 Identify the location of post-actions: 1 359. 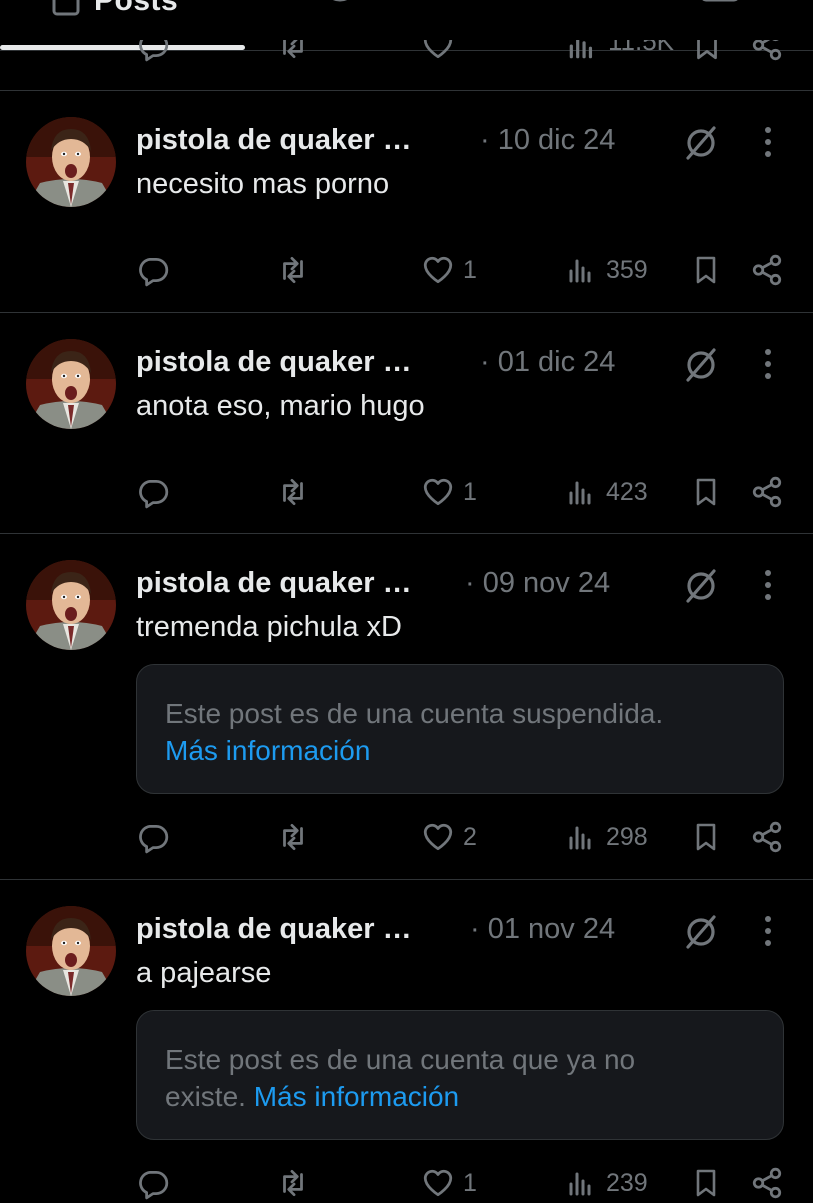
(406, 270).